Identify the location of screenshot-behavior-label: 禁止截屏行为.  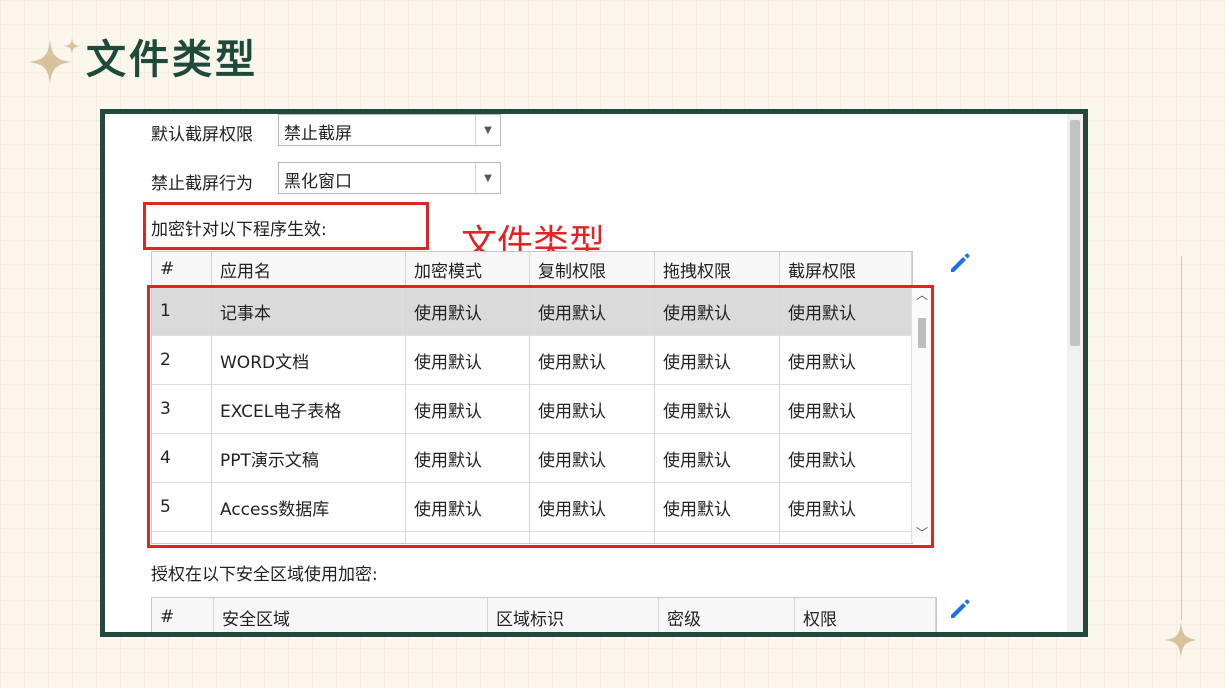
(202, 184).